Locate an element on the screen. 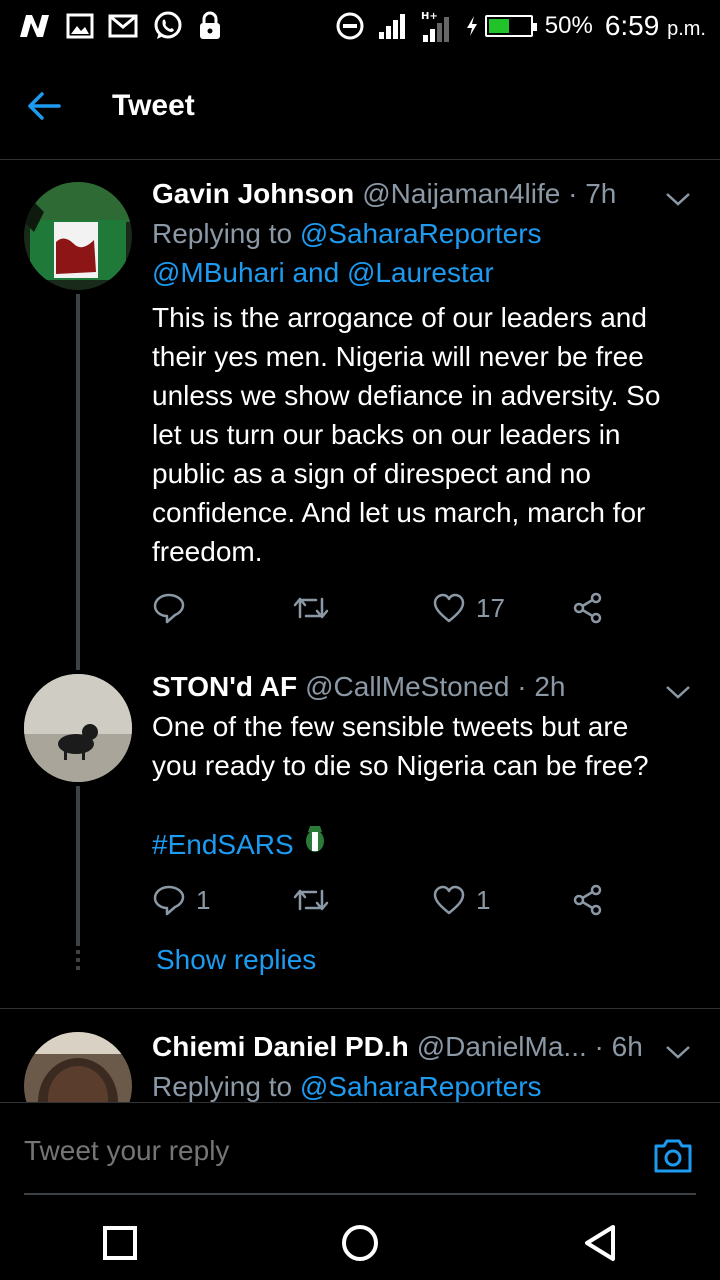  display-name: Gavin Johnson is located at coordinates (253, 194).